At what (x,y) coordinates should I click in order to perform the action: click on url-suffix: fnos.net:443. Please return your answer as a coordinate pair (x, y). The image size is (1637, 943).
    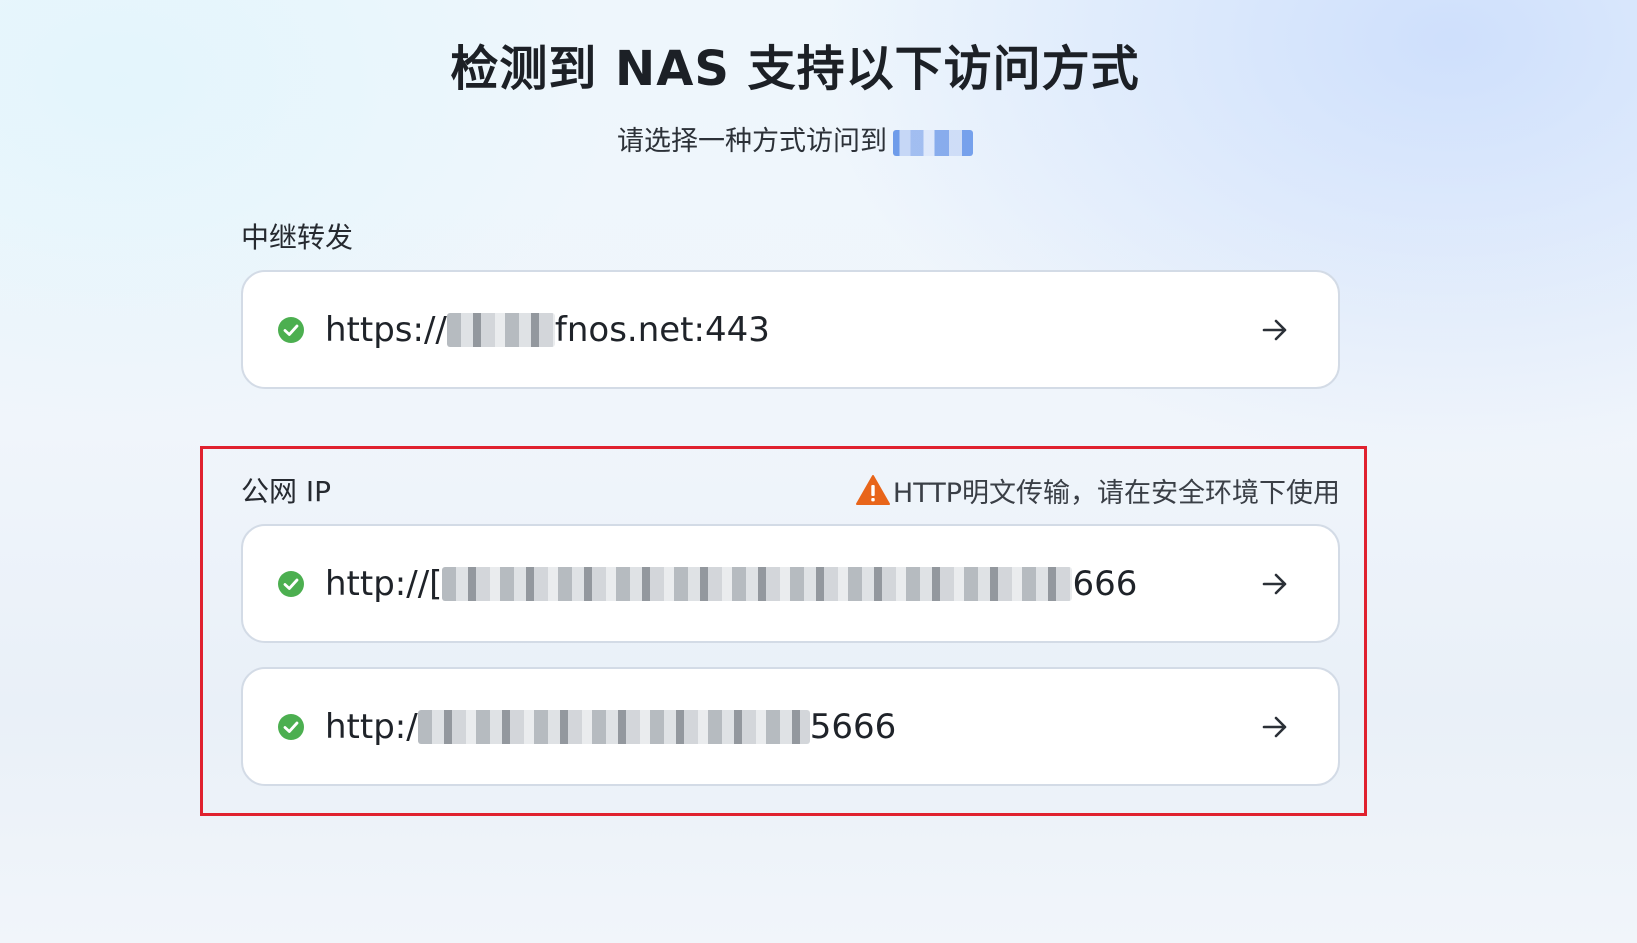
    Looking at the image, I should click on (662, 329).